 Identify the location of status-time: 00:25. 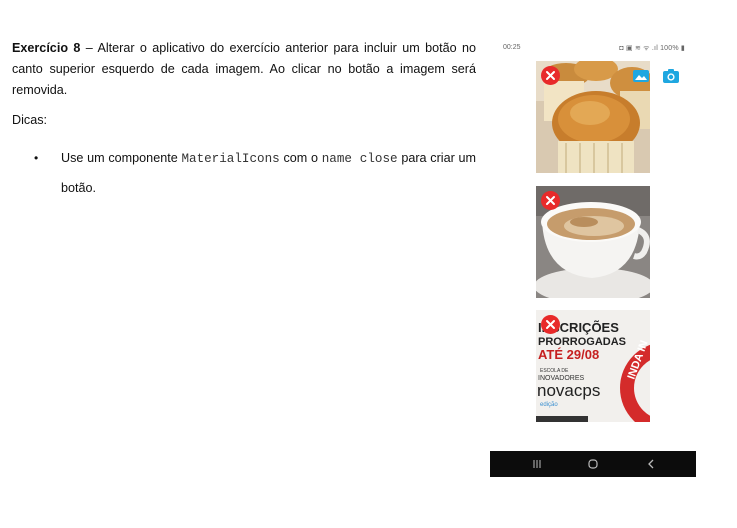
(512, 47).